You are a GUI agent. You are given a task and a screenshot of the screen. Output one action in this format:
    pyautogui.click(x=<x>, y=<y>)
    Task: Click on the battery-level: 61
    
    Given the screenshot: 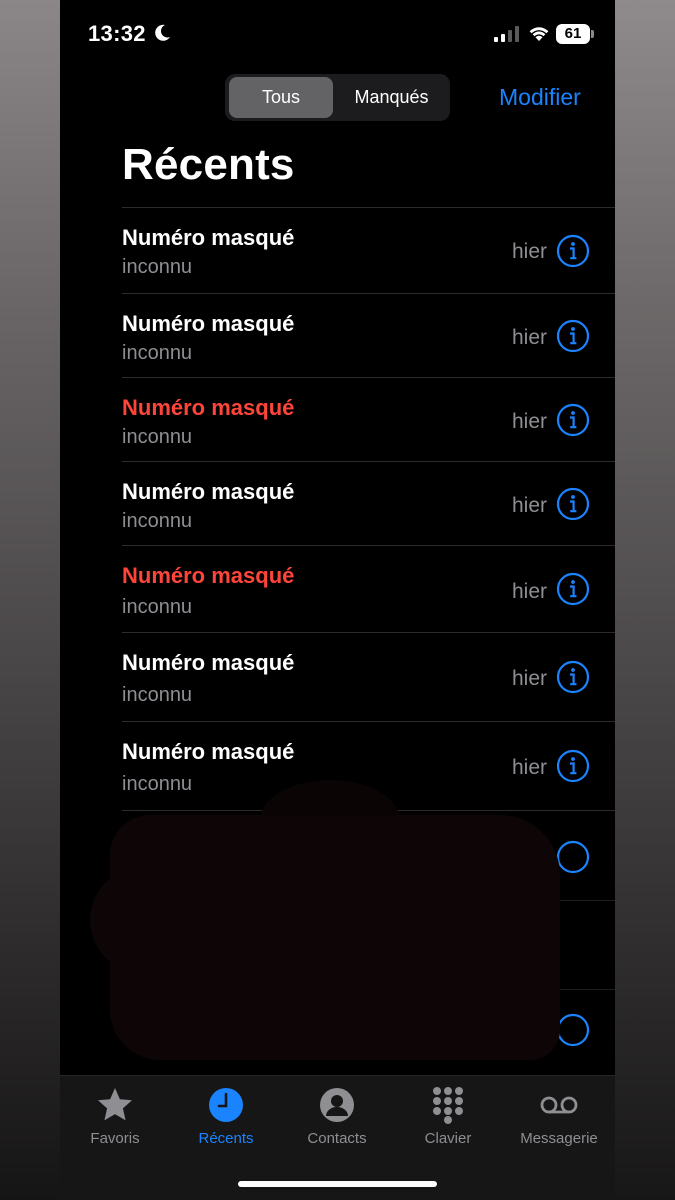 What is the action you would take?
    pyautogui.click(x=573, y=34)
    